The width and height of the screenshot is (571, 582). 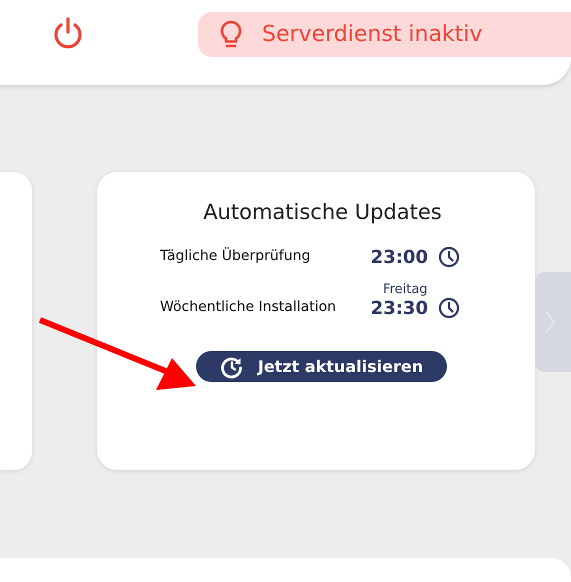 What do you see at coordinates (399, 257) in the screenshot?
I see `schedule-time: 23:00` at bounding box center [399, 257].